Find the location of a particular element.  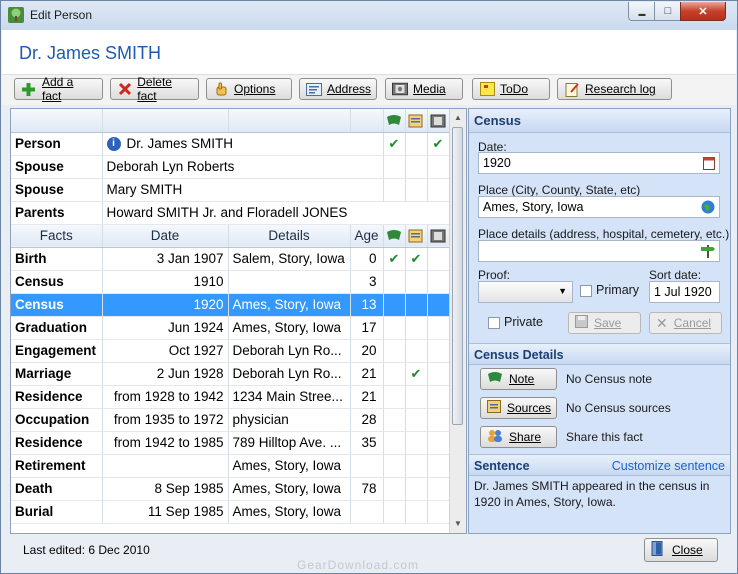

sort-date-input: 1 Jul 1920 is located at coordinates (684, 292).